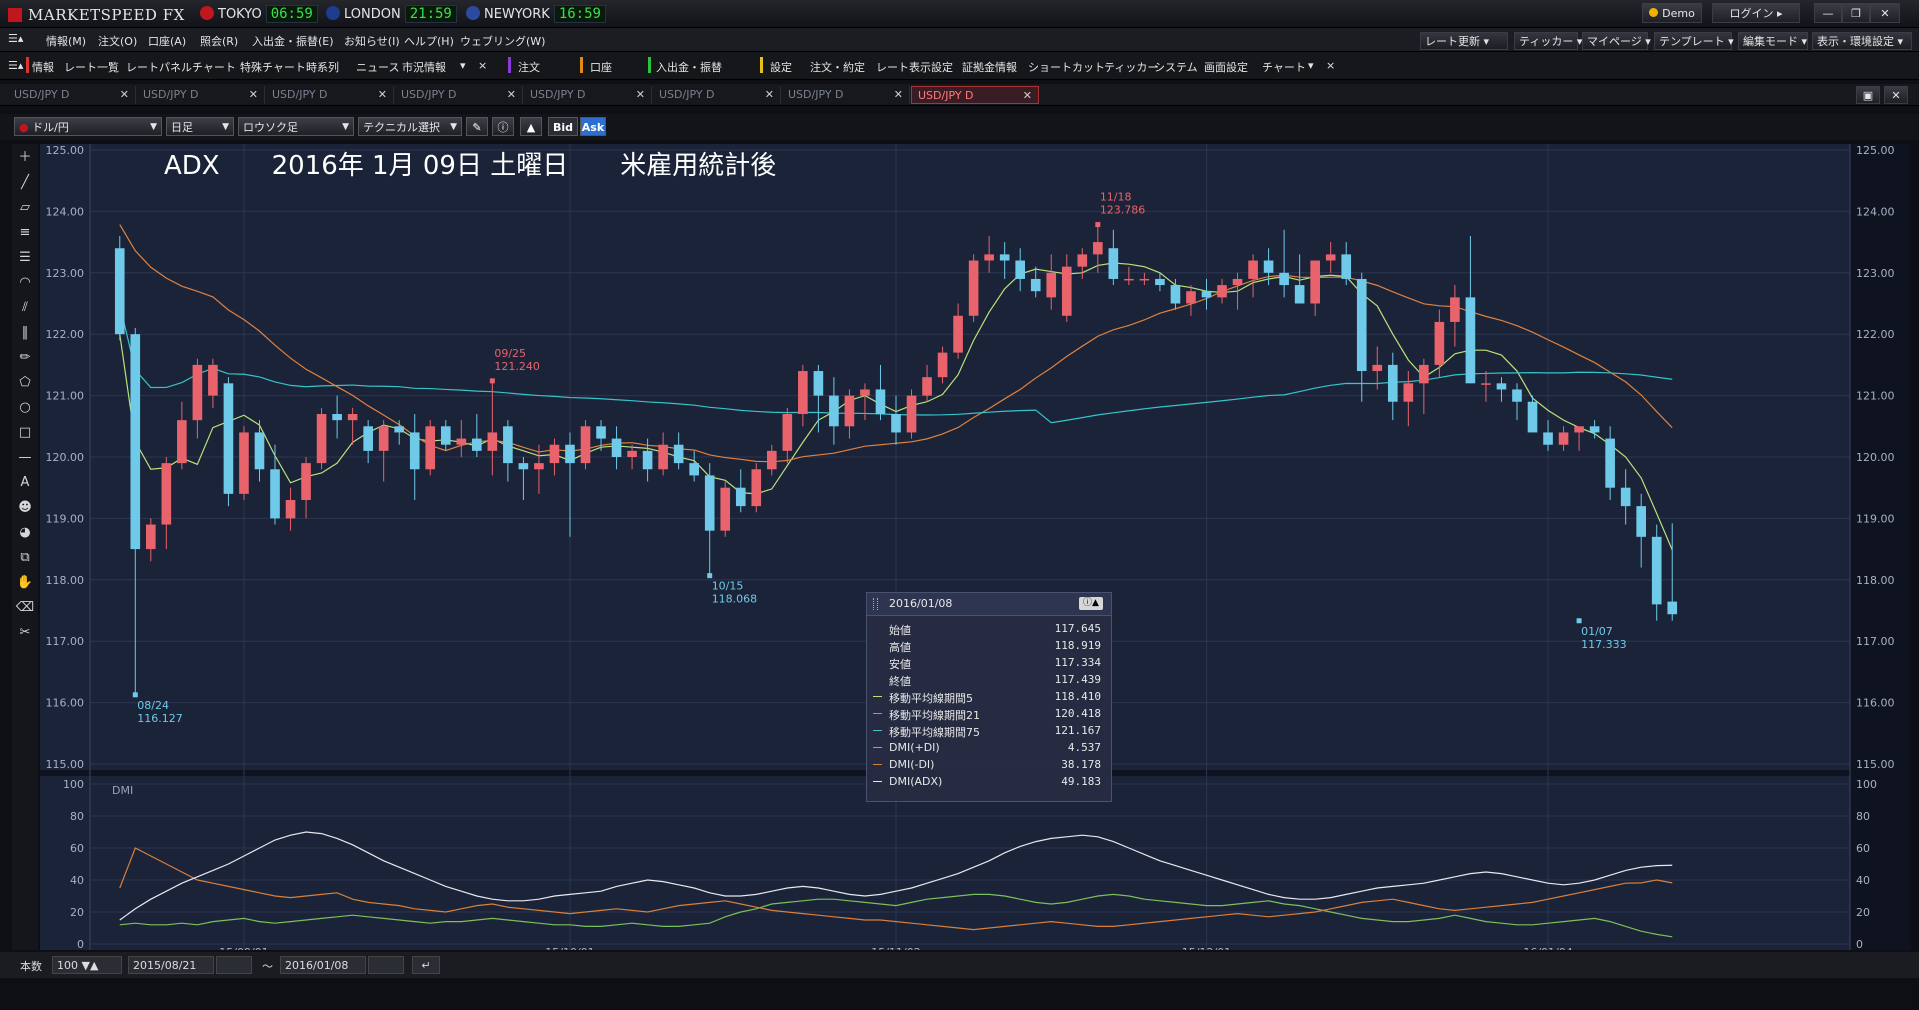  I want to click on ask-button: Ask, so click(593, 126).